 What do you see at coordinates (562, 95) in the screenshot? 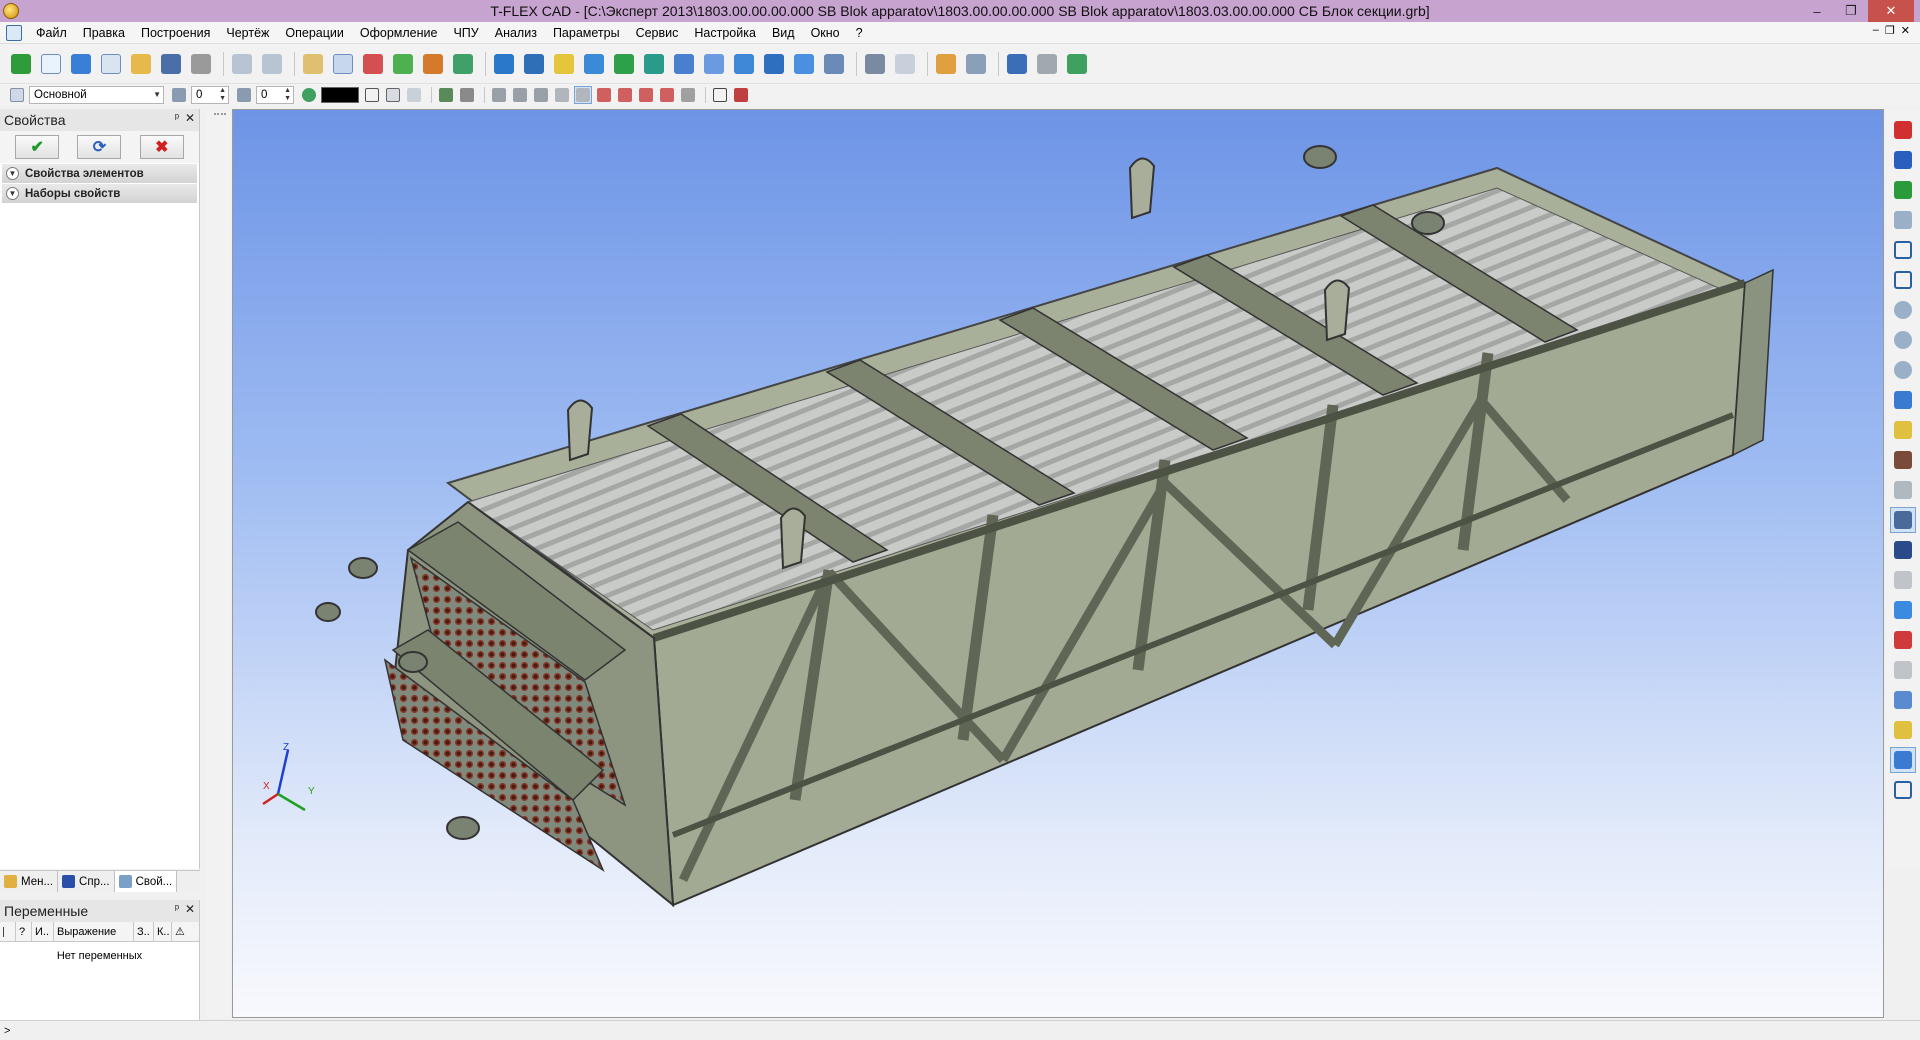
I see `select-loops-icon` at bounding box center [562, 95].